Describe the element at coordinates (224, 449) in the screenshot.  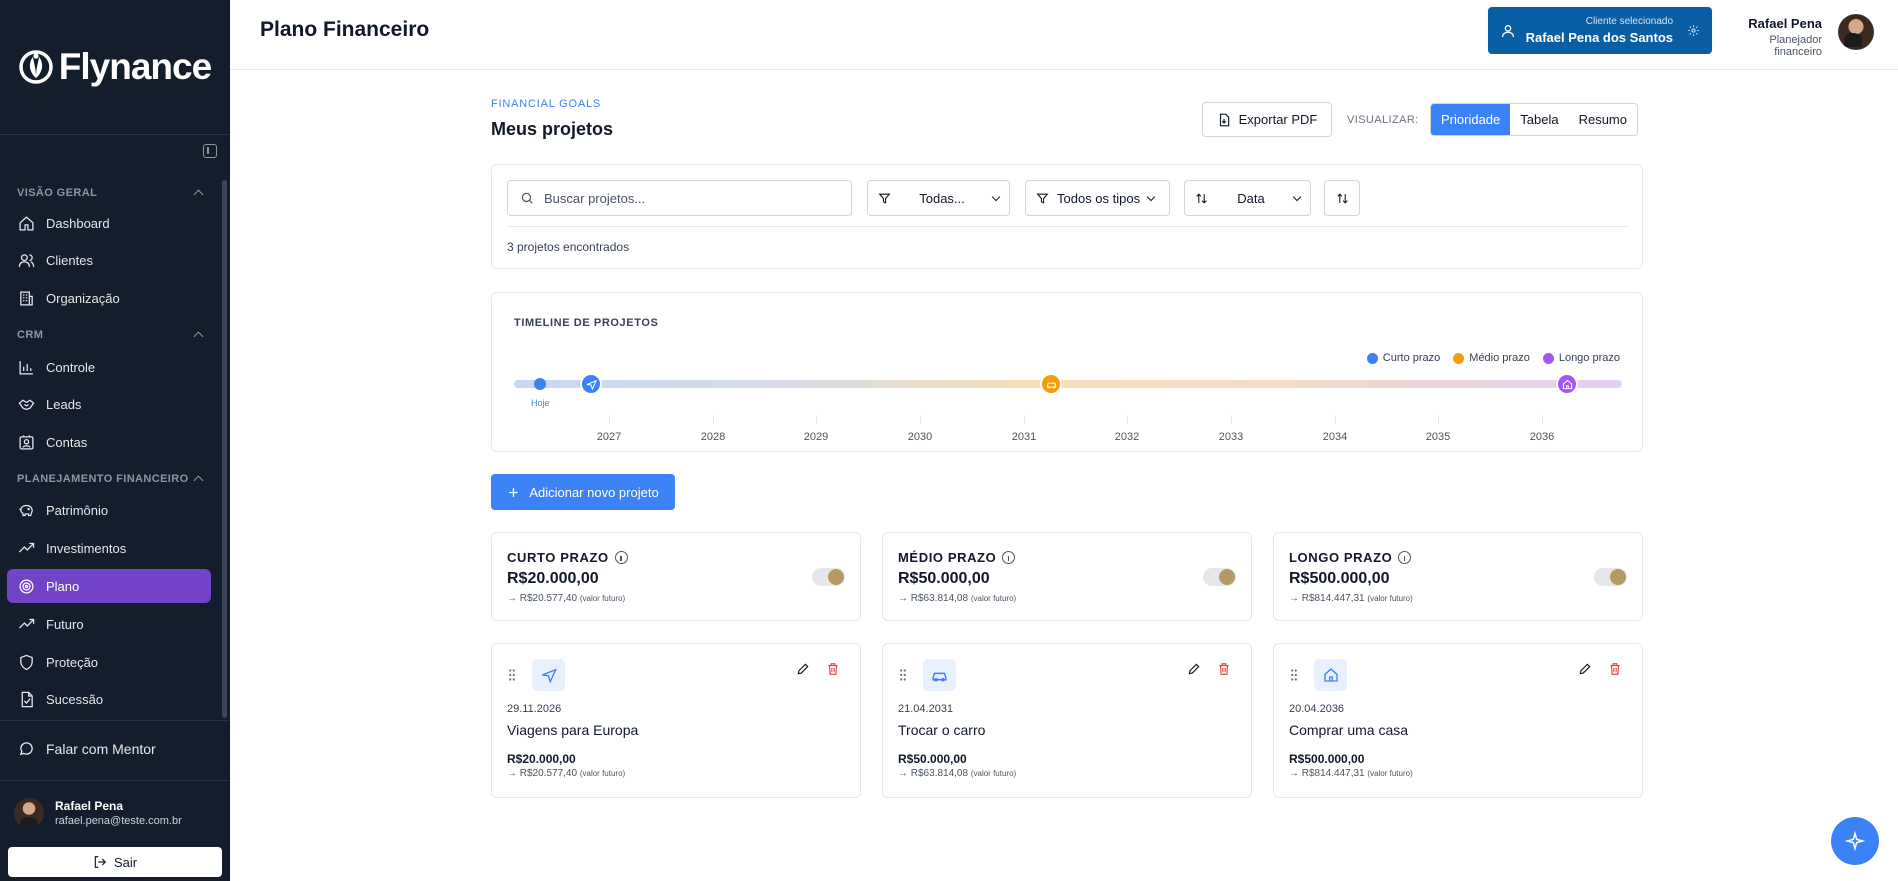
I see `sidebar-scrollbar` at that location.